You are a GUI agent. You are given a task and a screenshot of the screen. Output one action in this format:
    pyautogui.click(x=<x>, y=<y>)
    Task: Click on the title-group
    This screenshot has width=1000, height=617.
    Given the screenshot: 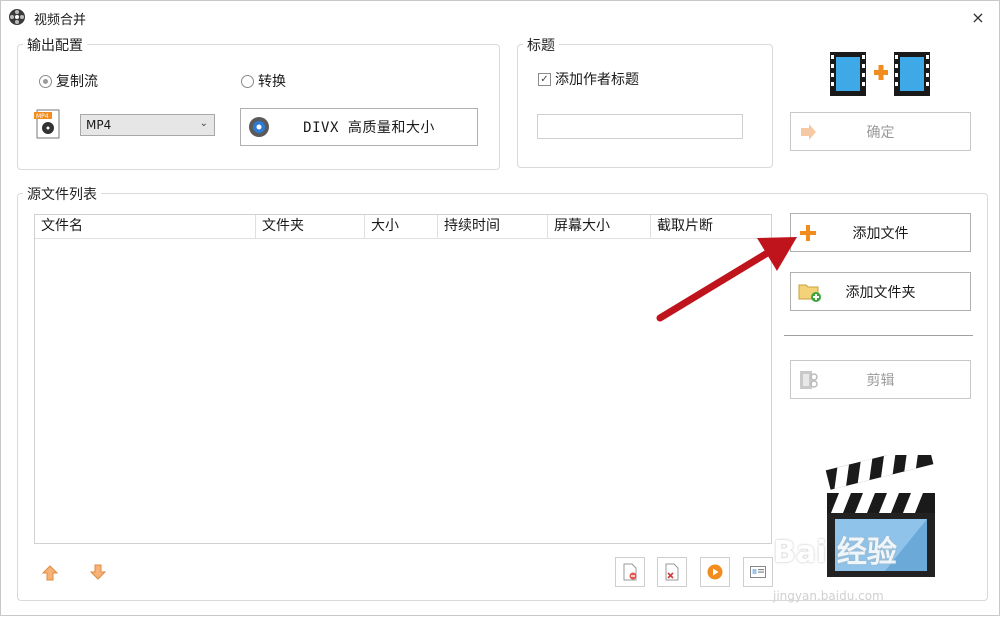 What is the action you would take?
    pyautogui.click(x=645, y=106)
    